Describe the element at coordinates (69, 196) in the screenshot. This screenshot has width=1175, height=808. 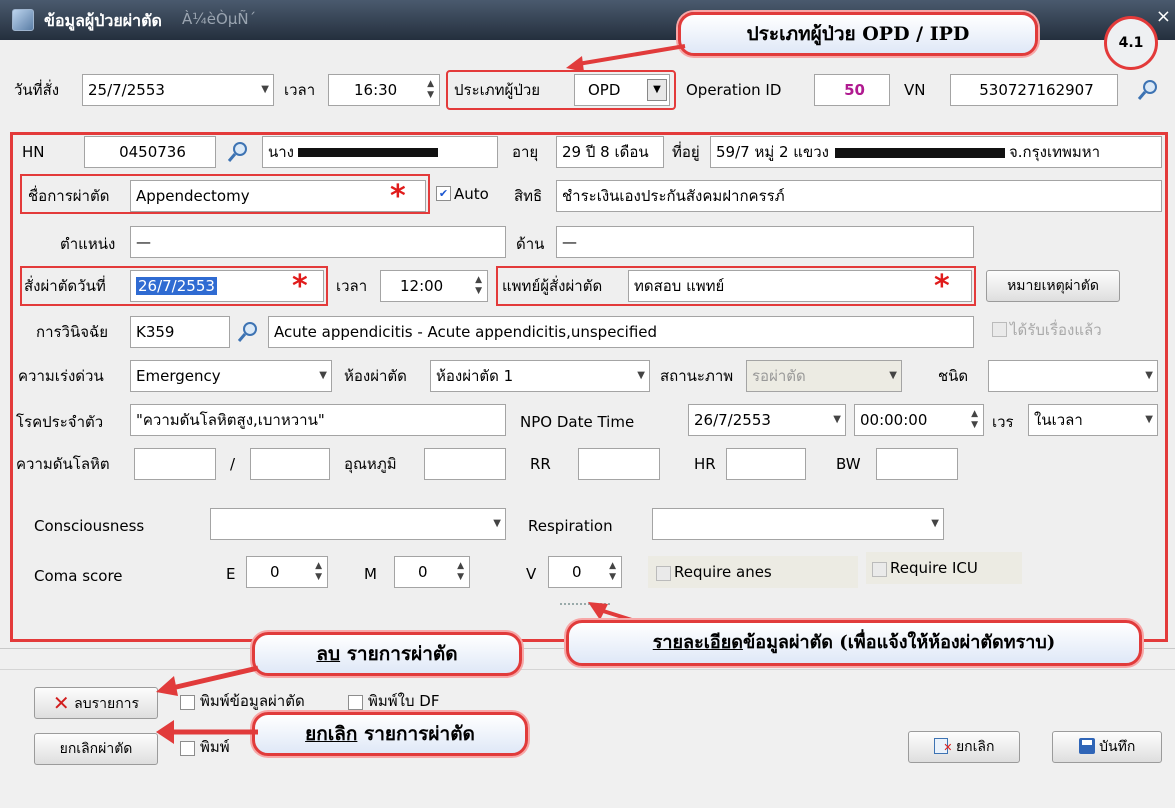
I see `surgery-name-label: ชื่อการผ่าตัด` at that location.